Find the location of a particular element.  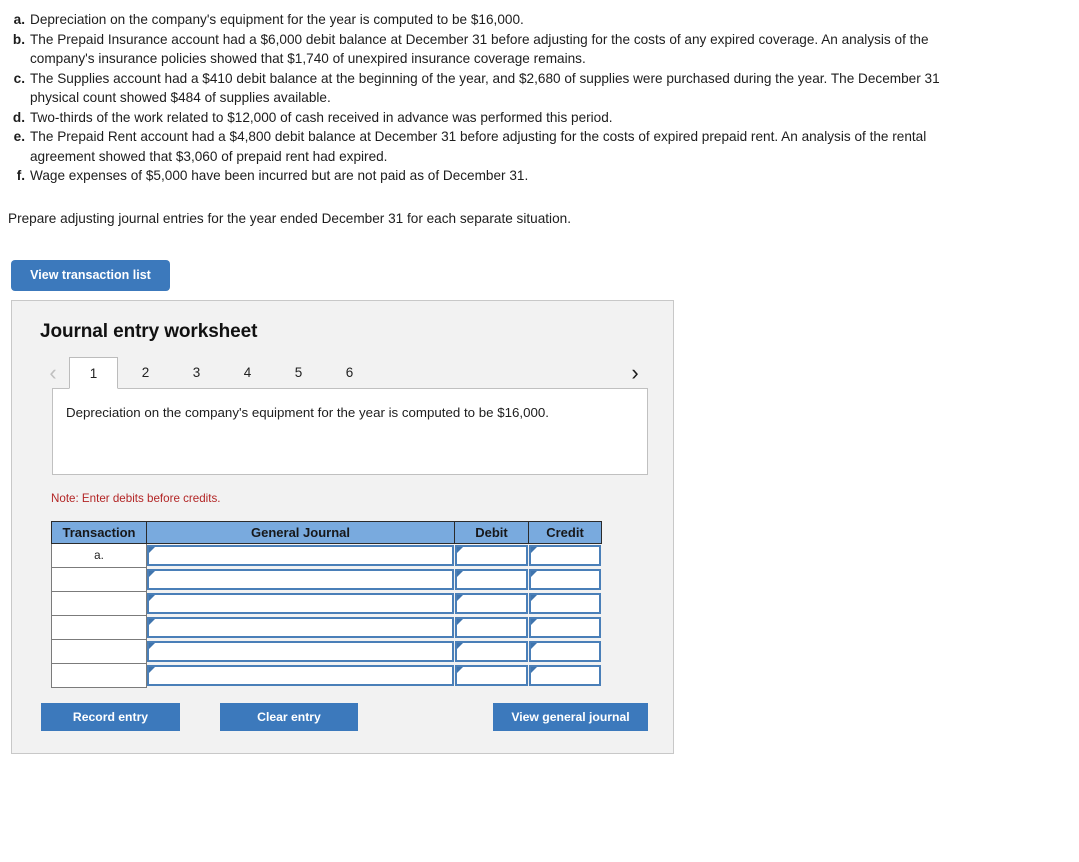

tab-6: 6 is located at coordinates (349, 373).